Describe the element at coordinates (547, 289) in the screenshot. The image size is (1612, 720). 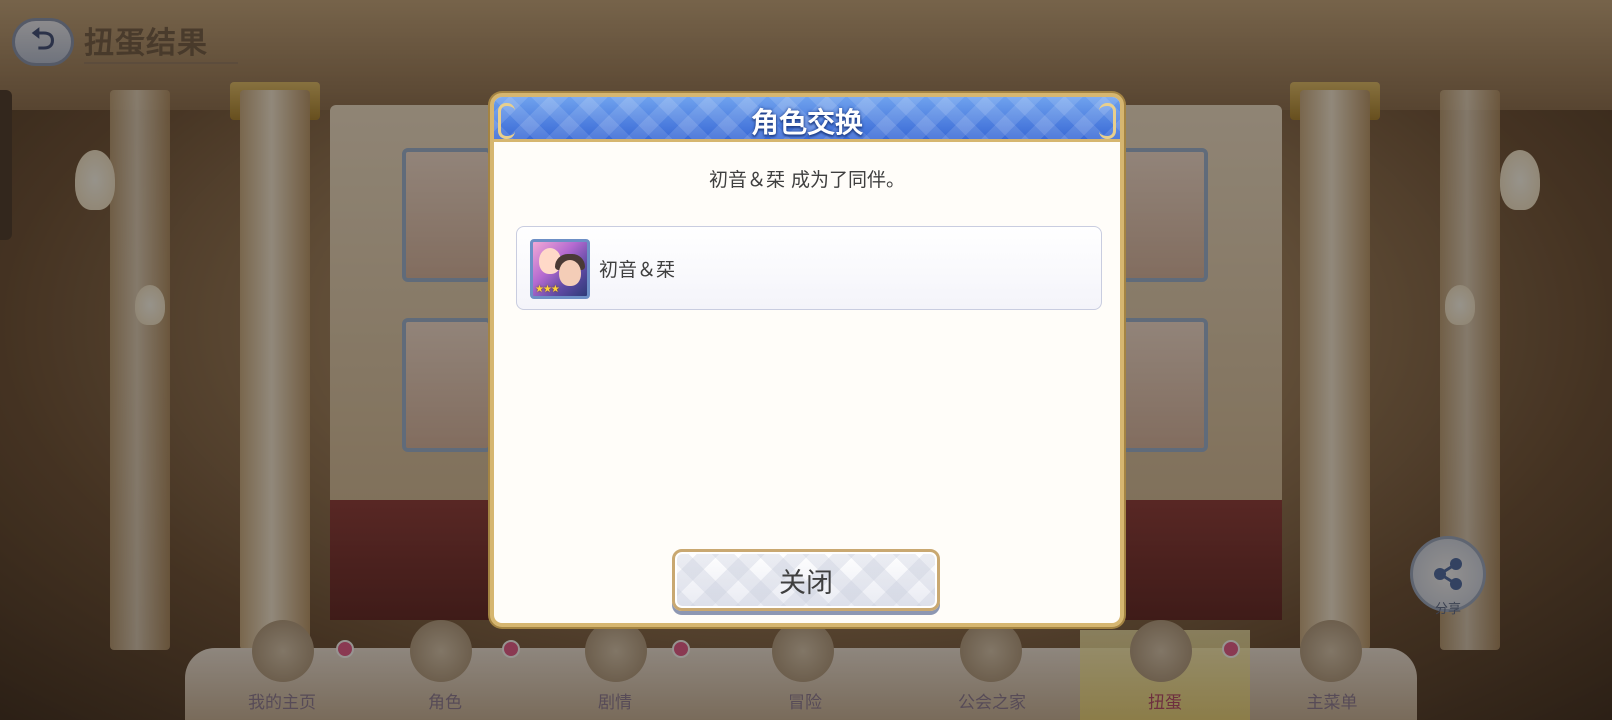
I see `star-rating-icon: ★★★` at that location.